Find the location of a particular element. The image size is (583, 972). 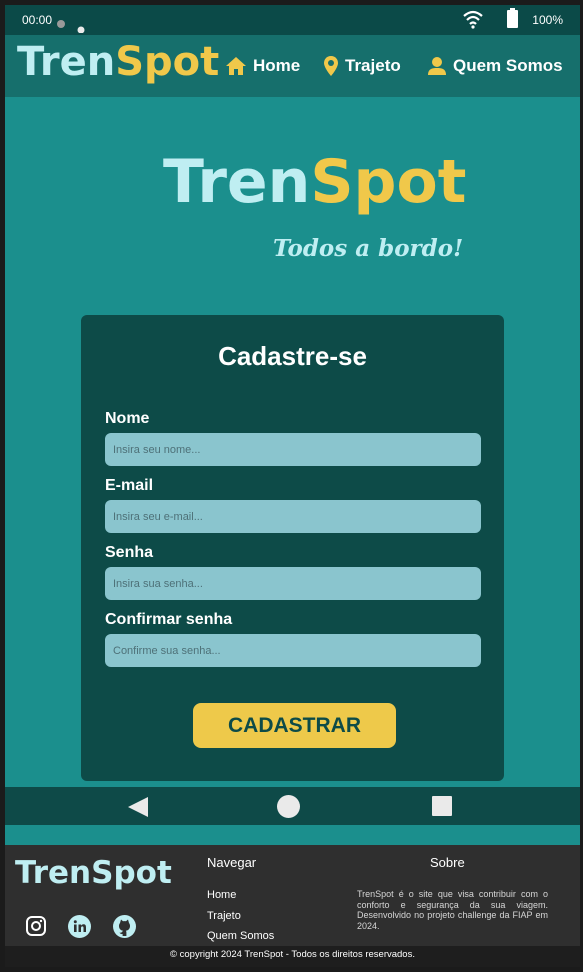

nav-home-link: Home is located at coordinates (262, 66).